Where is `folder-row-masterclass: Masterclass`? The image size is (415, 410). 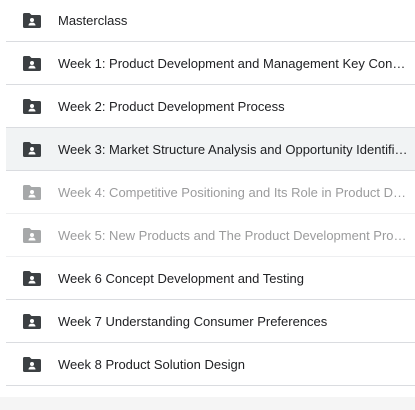
folder-row-masterclass: Masterclass is located at coordinates (210, 21).